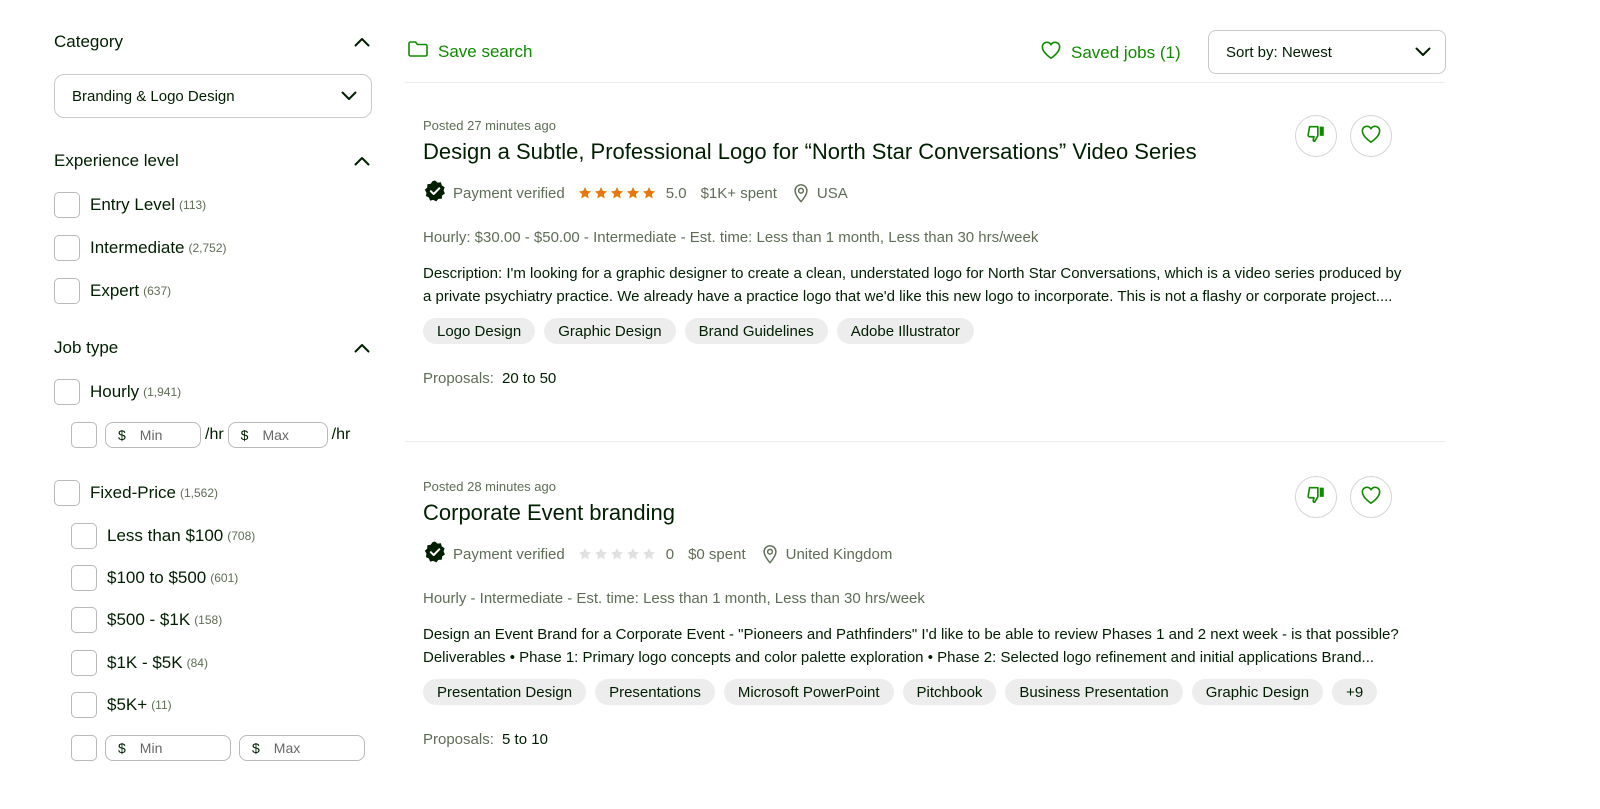 The width and height of the screenshot is (1600, 809). I want to click on hourly-max-input: $ Max, so click(277, 435).